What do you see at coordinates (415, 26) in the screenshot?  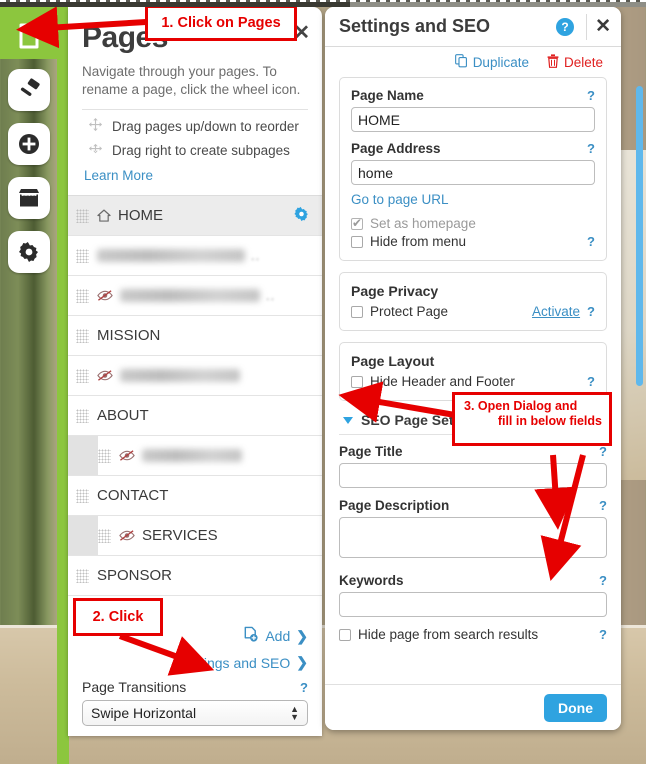 I see `seo-dialog-title: Settings and SEO` at bounding box center [415, 26].